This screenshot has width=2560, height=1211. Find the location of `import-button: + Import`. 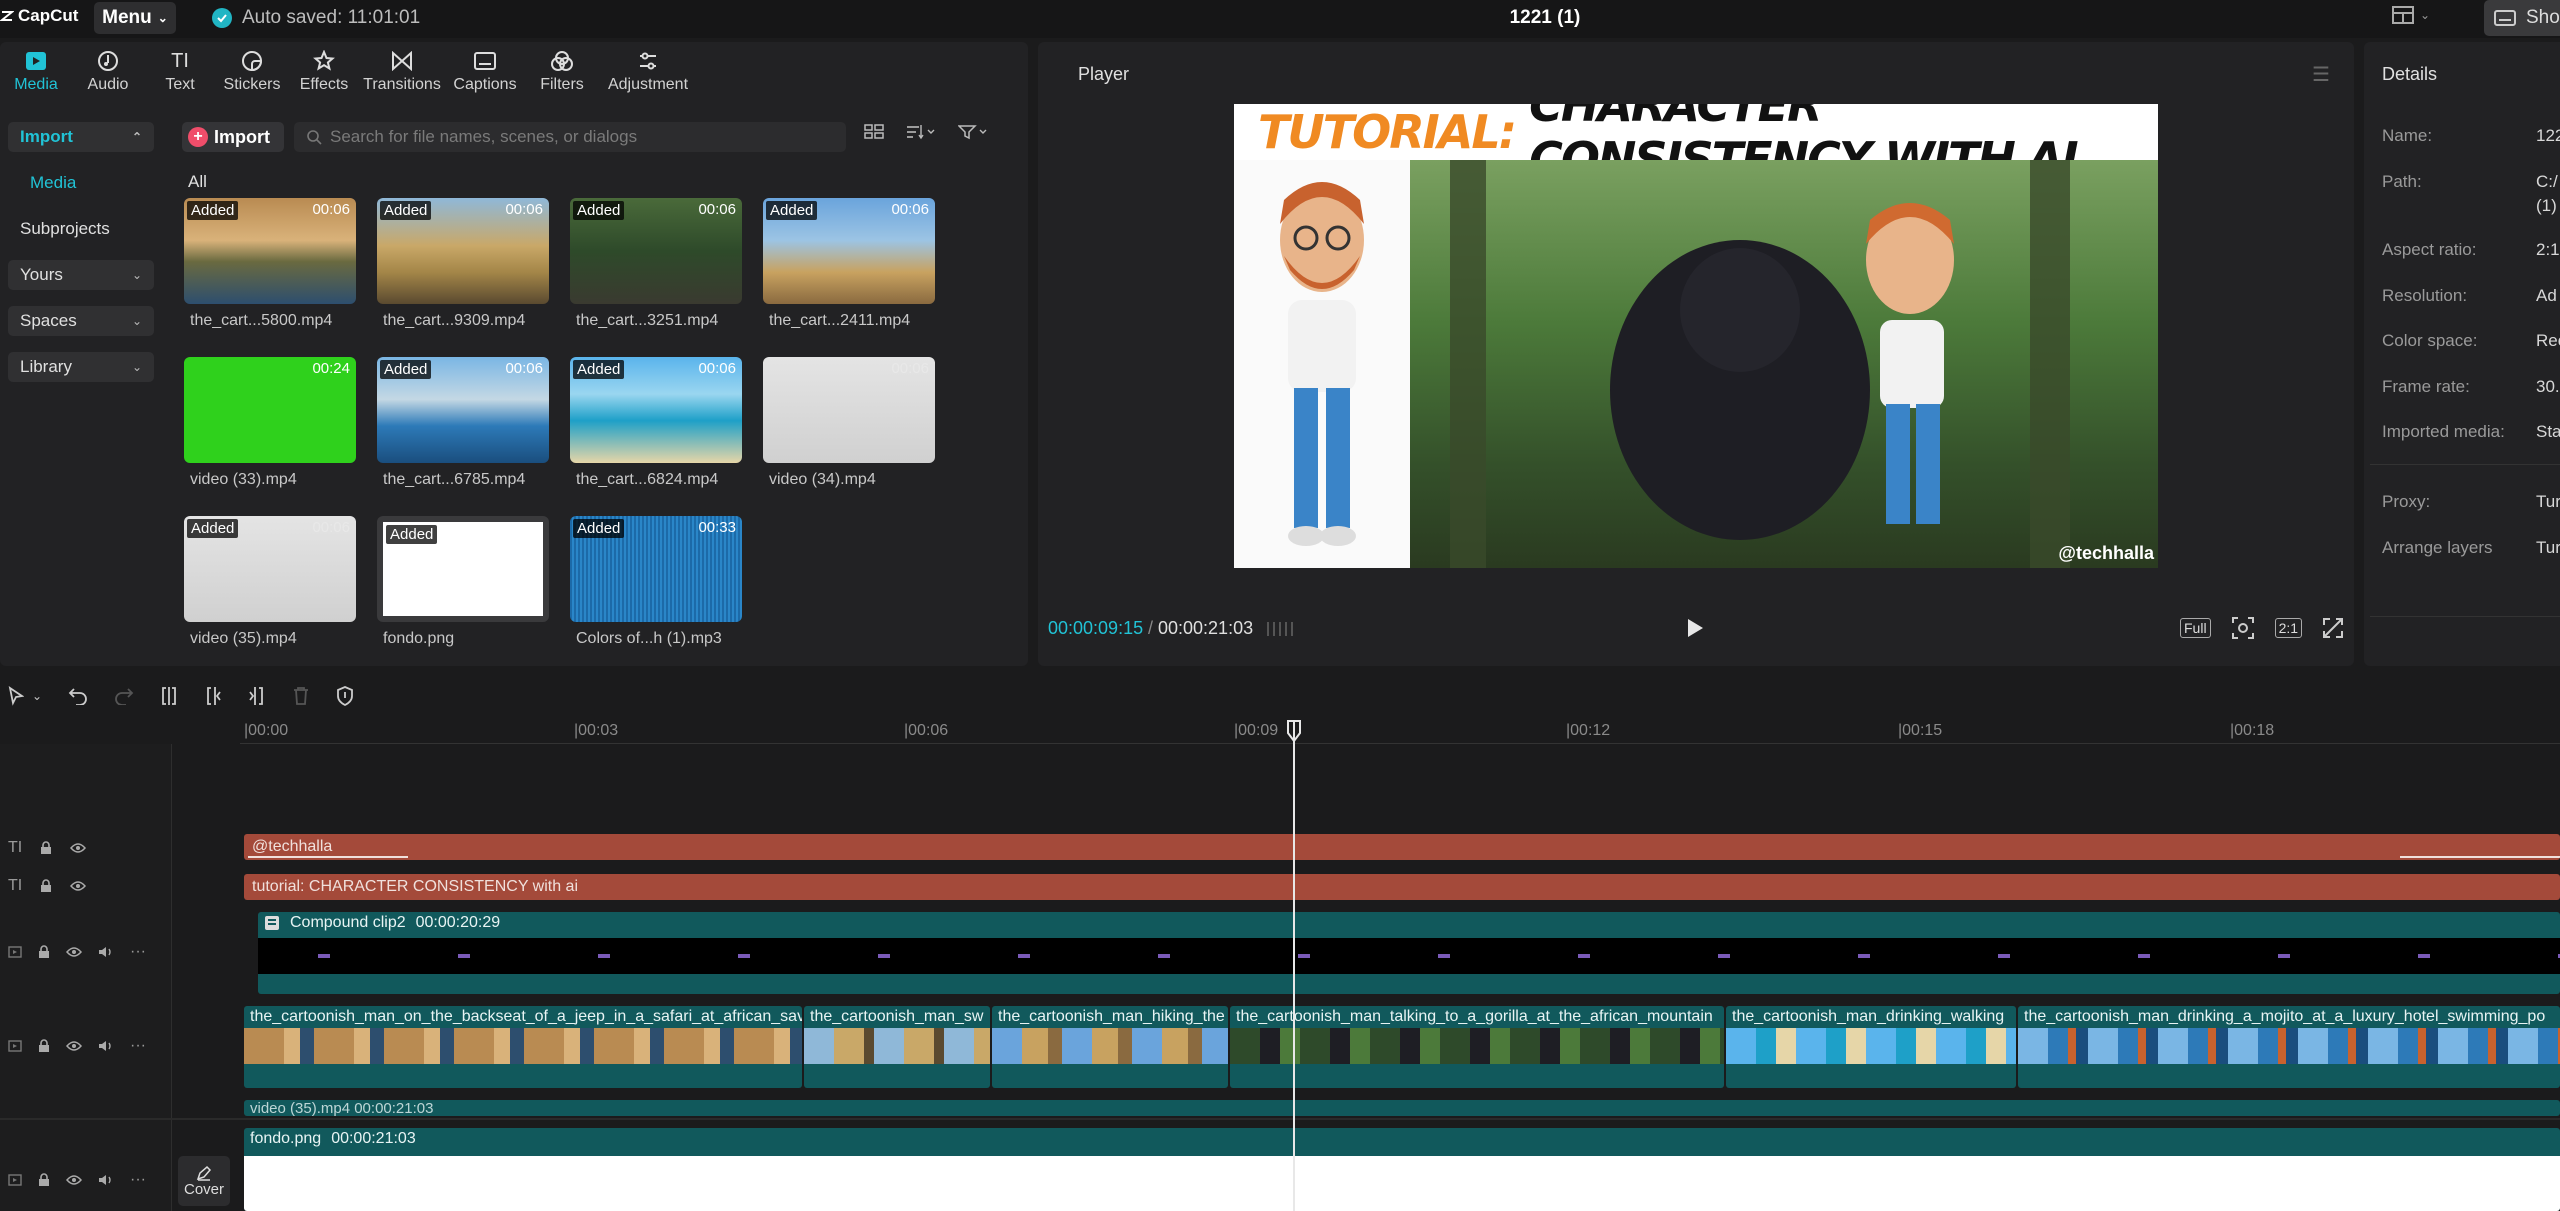

import-button: + Import is located at coordinates (233, 137).